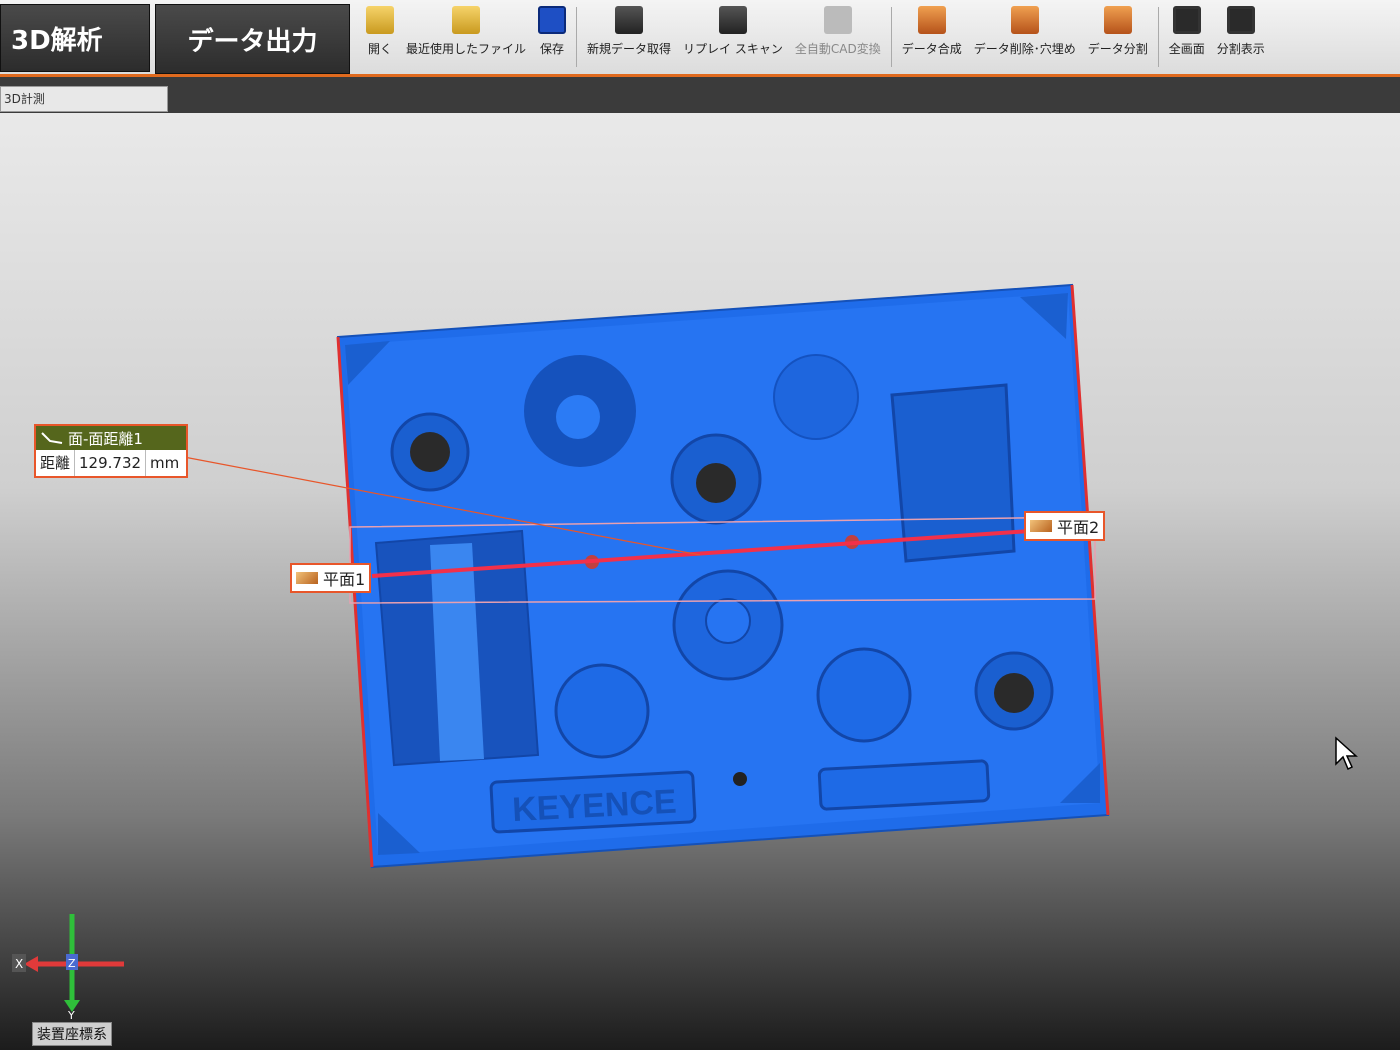 The width and height of the screenshot is (1400, 1050). I want to click on measurement-unit: mm, so click(165, 463).